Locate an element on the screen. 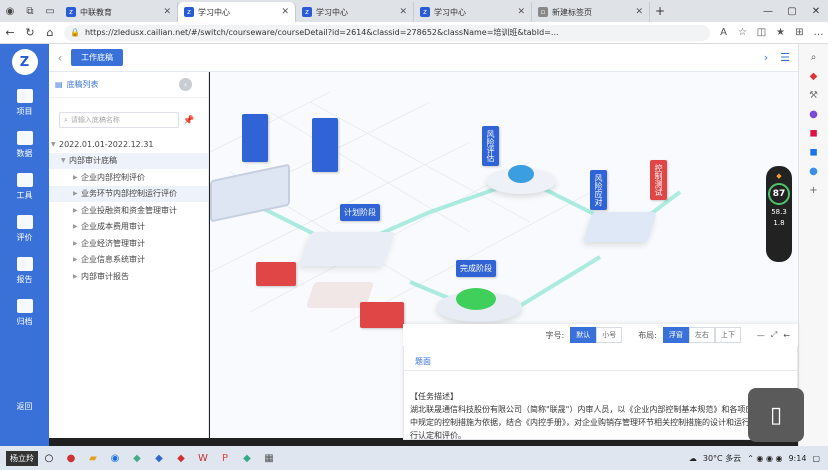  weather-icon: ☁ is located at coordinates (692, 458).